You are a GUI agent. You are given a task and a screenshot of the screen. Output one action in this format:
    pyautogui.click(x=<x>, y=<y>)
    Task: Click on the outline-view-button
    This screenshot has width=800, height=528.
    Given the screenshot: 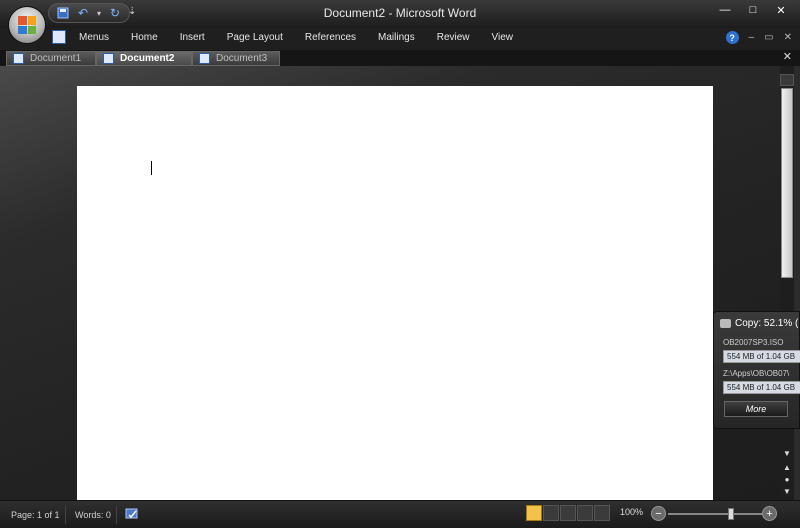 What is the action you would take?
    pyautogui.click(x=585, y=513)
    